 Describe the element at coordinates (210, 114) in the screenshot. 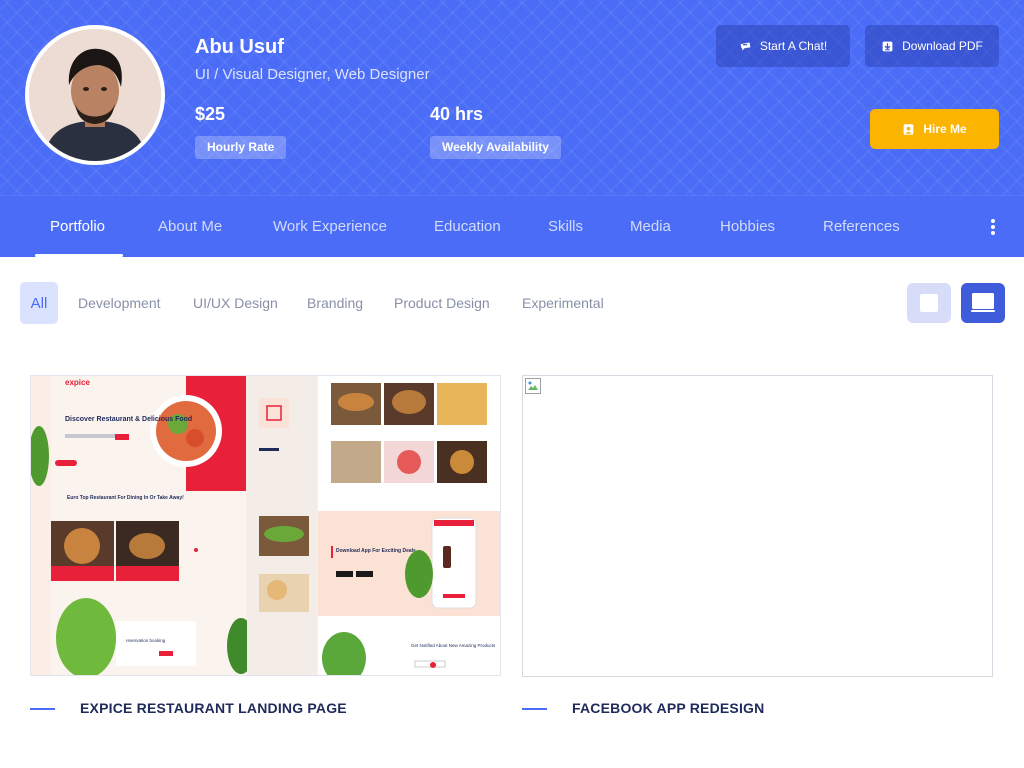

I see `hourly-rate-value: $25` at that location.